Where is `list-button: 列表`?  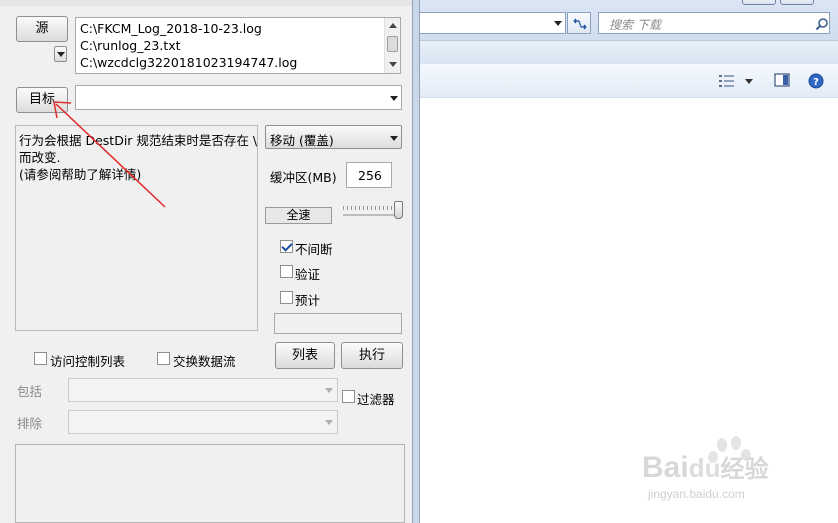 list-button: 列表 is located at coordinates (305, 355).